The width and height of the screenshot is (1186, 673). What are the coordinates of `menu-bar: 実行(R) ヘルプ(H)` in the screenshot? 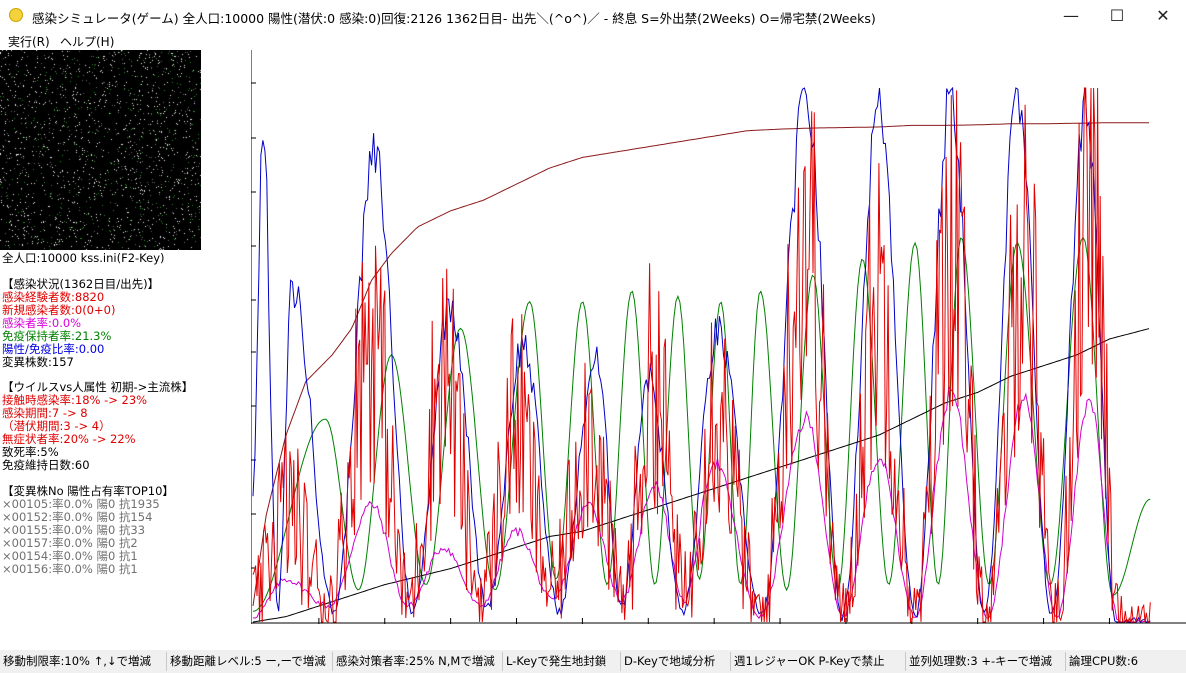 It's located at (593, 40).